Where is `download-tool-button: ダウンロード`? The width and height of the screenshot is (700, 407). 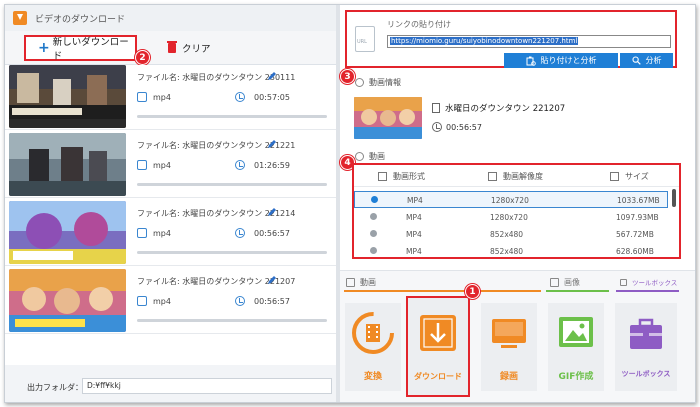 download-tool-button: ダウンロード is located at coordinates (438, 346).